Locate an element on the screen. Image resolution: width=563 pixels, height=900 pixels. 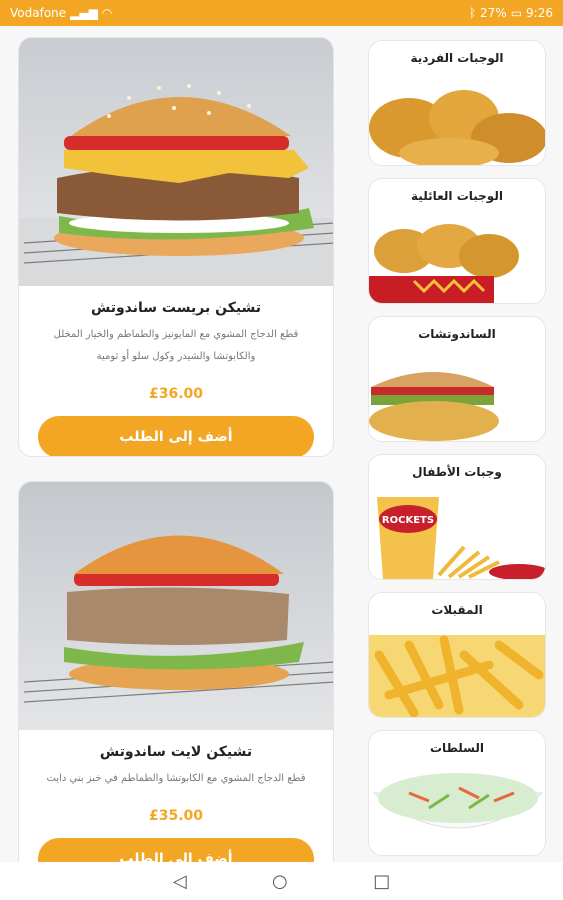
category-item-appetizers: المقبلات is located at coordinates (457, 655).